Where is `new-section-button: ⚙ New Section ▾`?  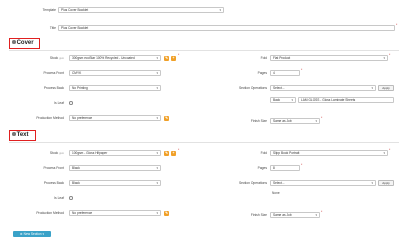
new-section-button: ⚙ New Section ▾ is located at coordinates (32, 234).